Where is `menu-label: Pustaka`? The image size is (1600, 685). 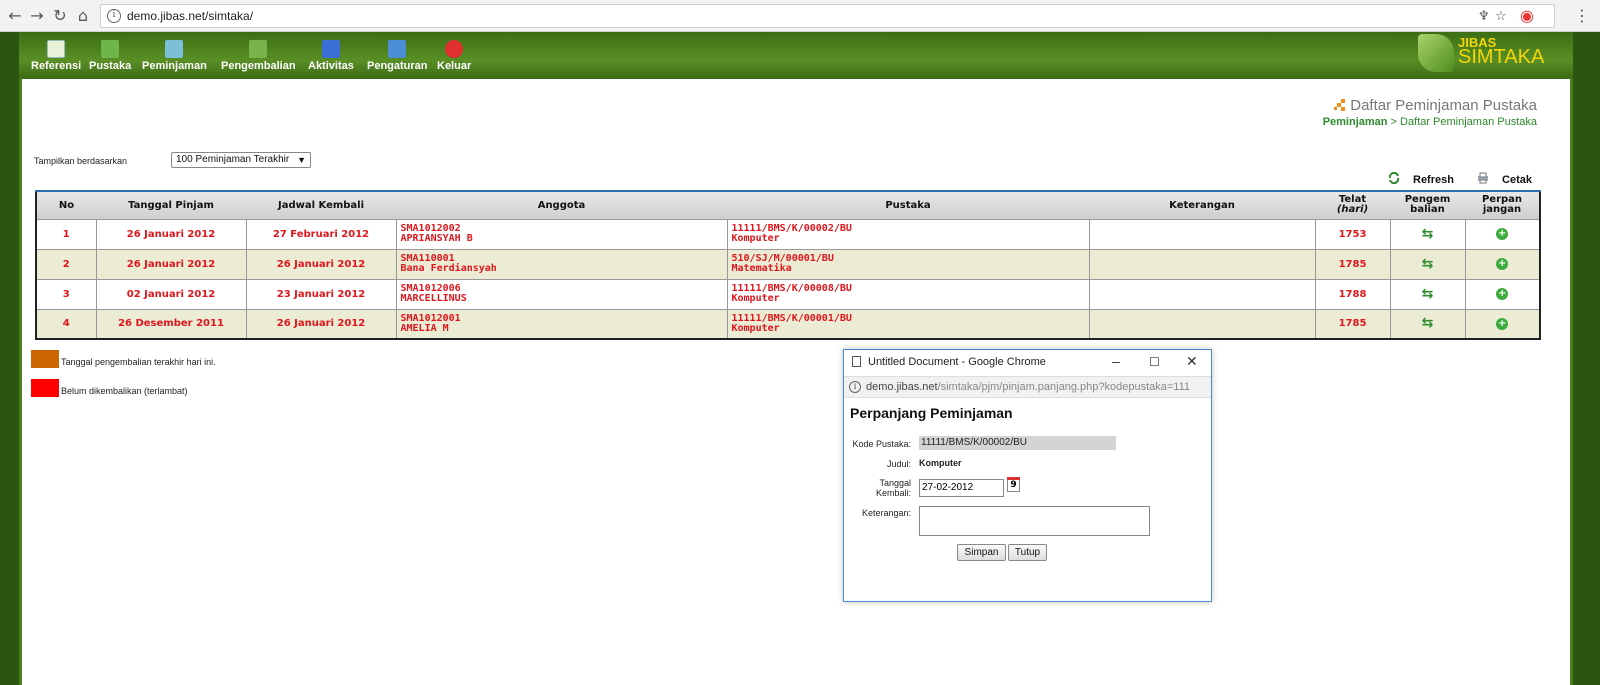
menu-label: Pustaka is located at coordinates (110, 66).